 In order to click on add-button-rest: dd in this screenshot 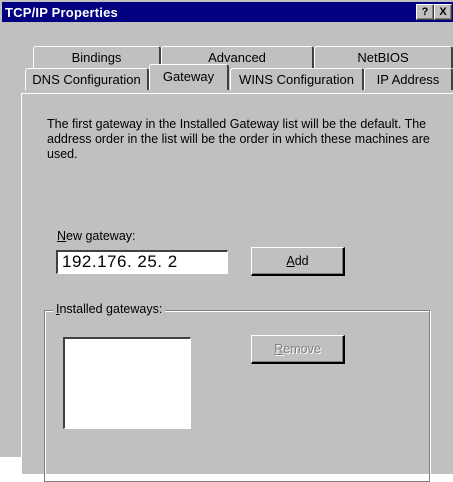, I will do `click(301, 261)`.